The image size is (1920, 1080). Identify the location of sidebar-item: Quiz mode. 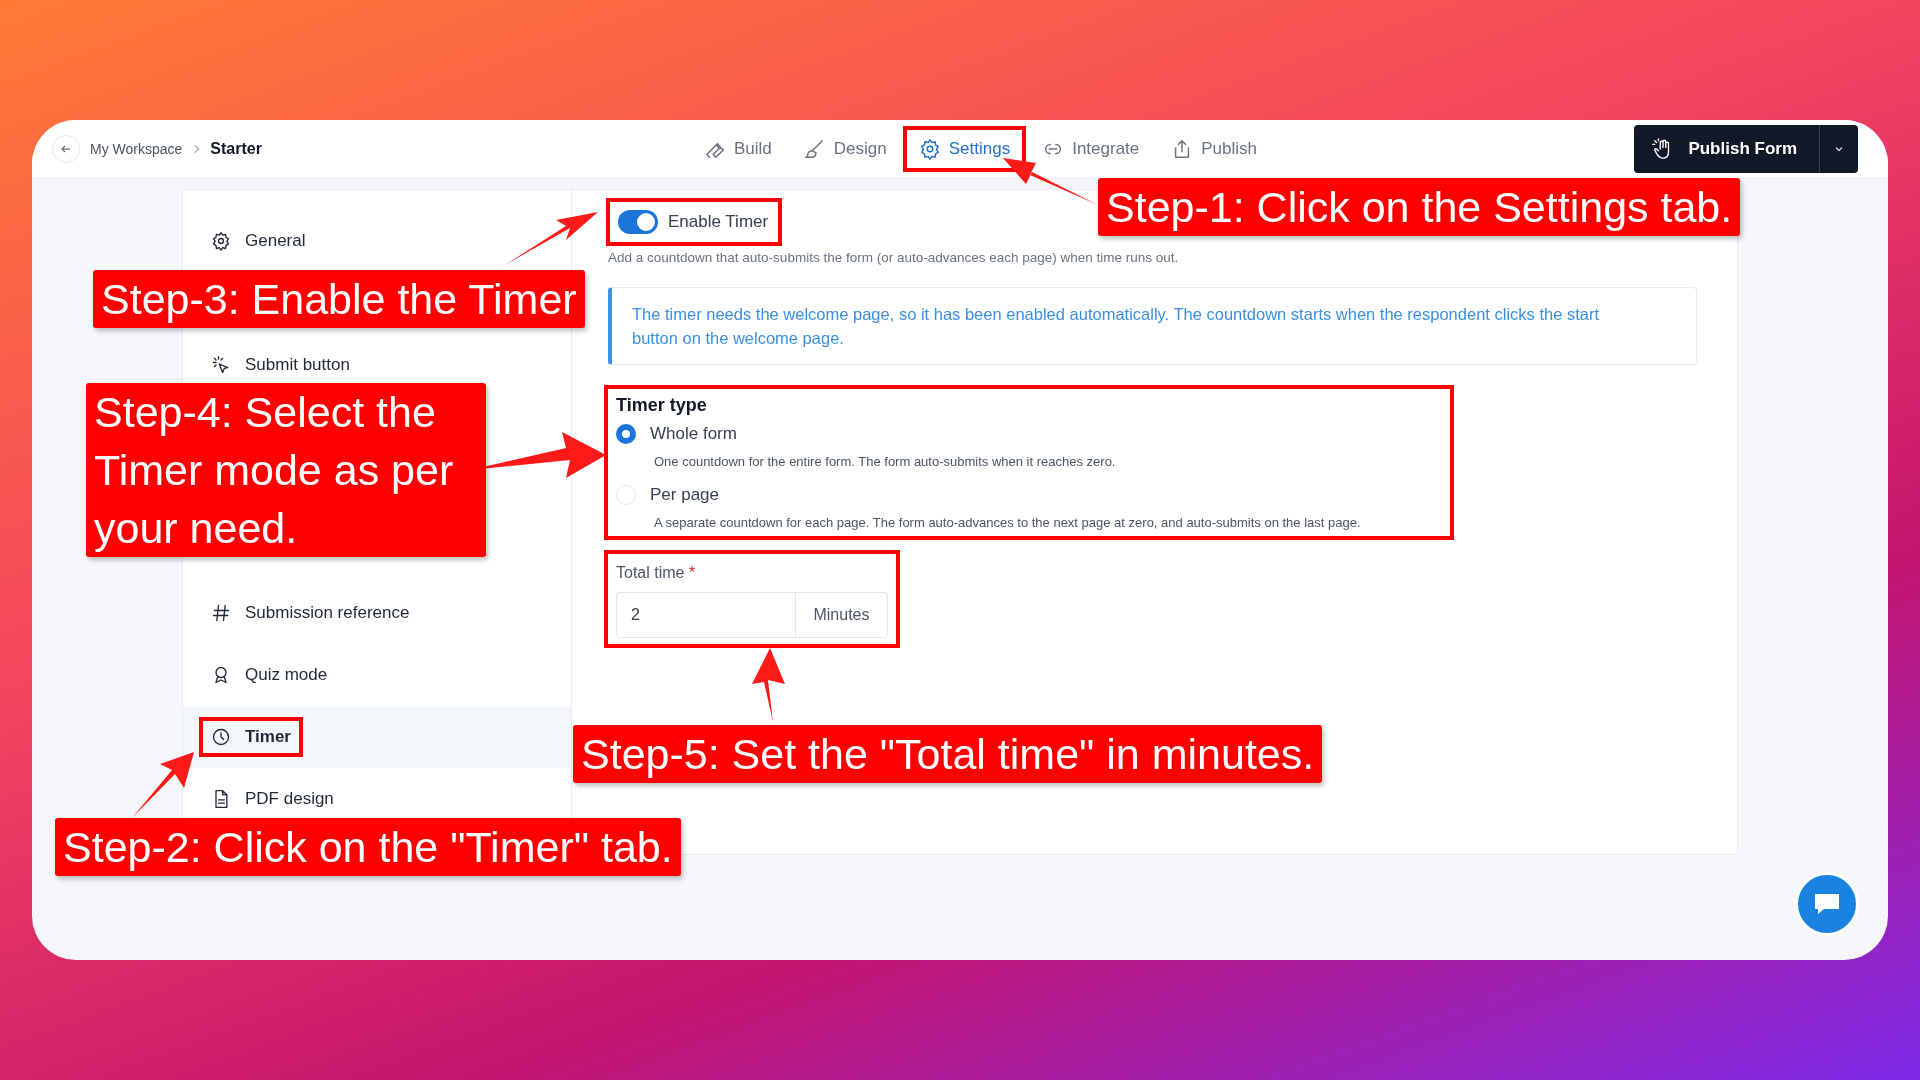
(269, 675).